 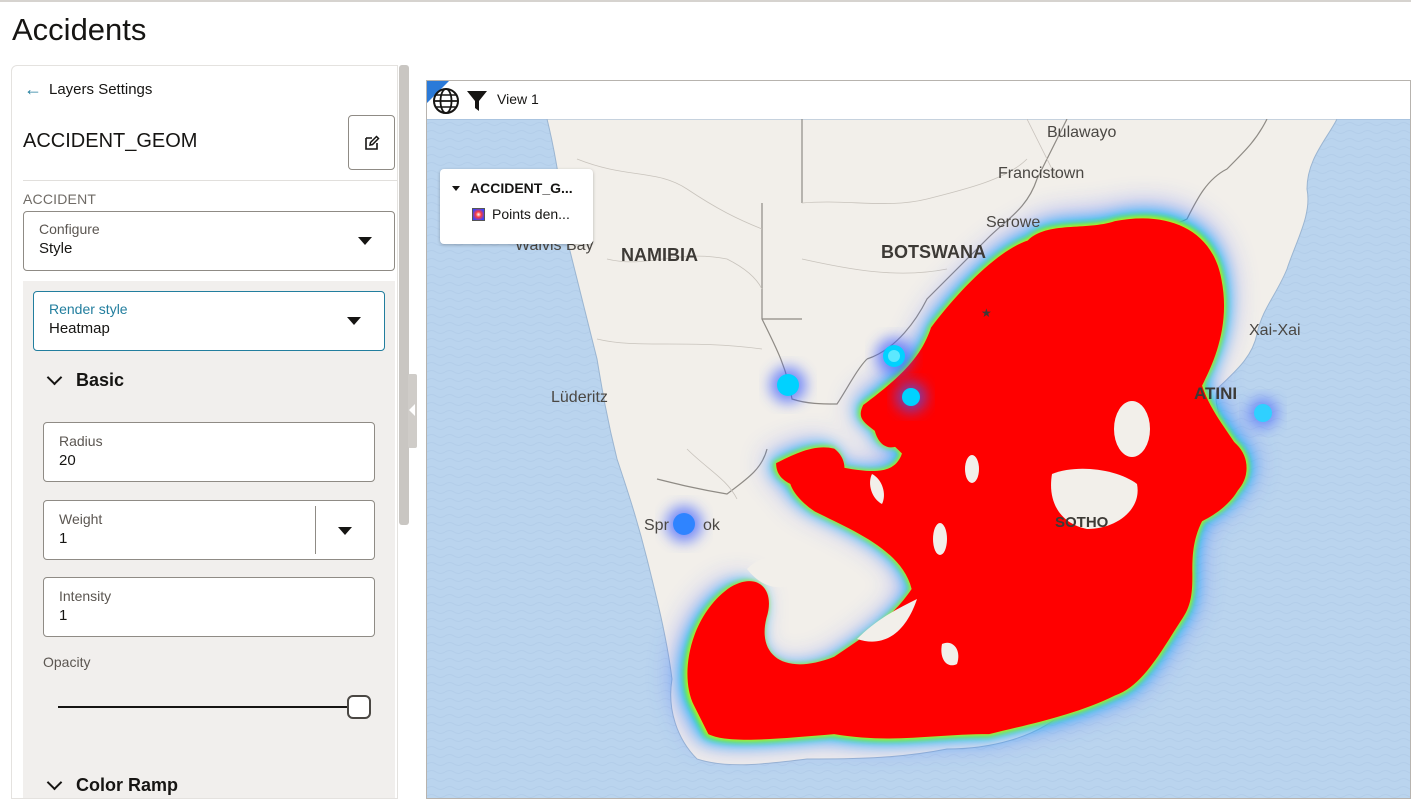 I want to click on layer-name: ACCIDENT_GEOM, so click(x=110, y=141).